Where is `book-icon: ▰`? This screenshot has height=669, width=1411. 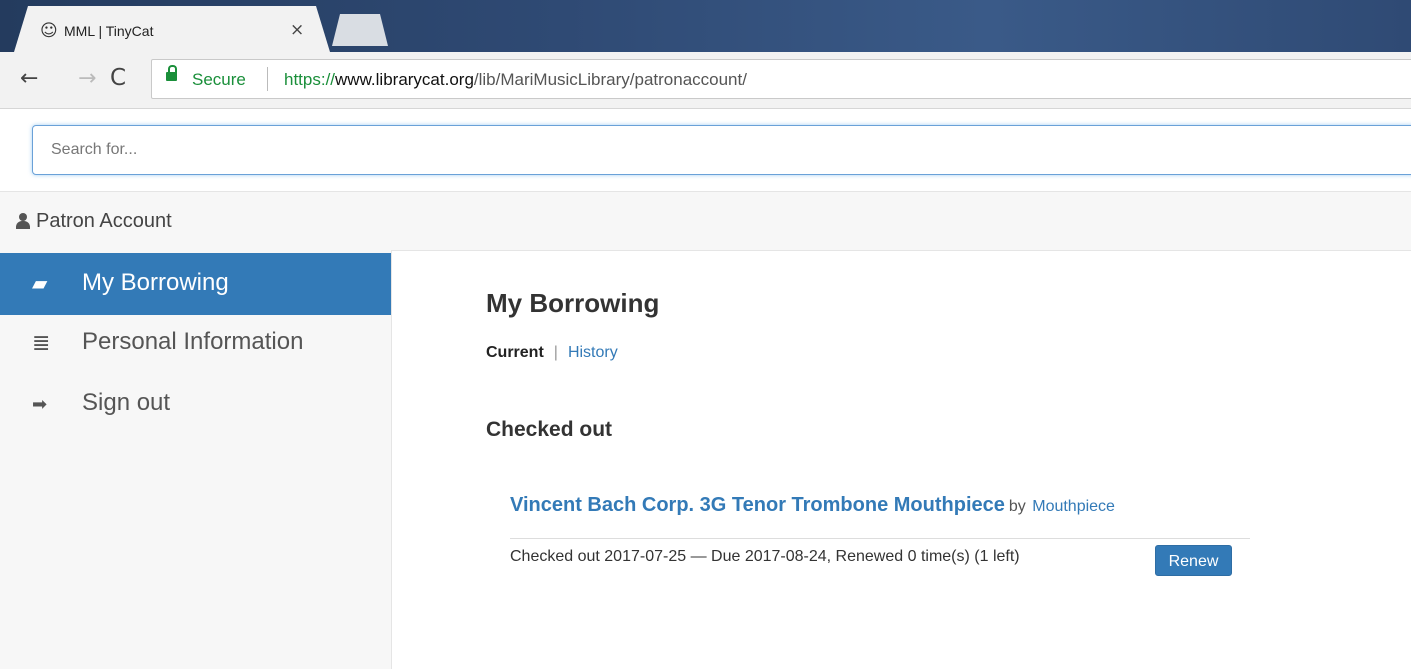 book-icon: ▰ is located at coordinates (40, 283).